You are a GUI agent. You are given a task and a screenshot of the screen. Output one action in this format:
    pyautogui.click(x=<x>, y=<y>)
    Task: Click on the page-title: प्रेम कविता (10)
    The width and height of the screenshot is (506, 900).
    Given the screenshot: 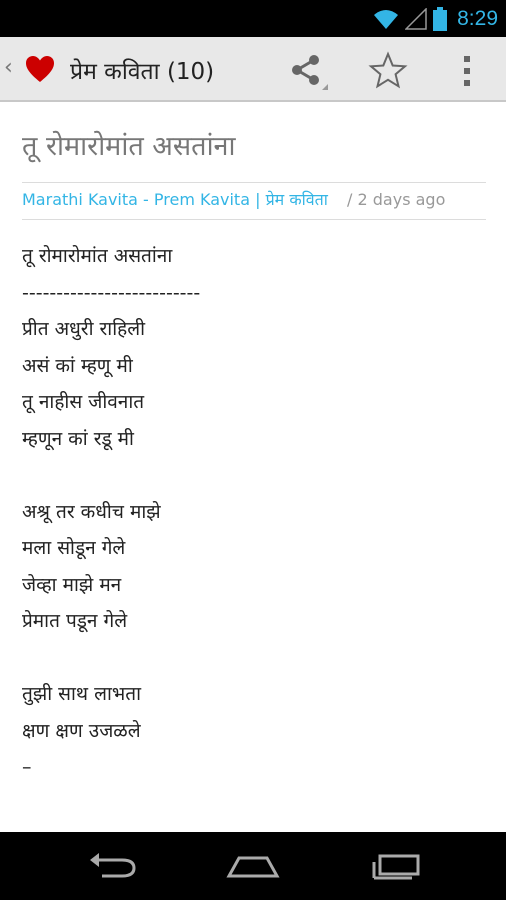 What is the action you would take?
    pyautogui.click(x=142, y=72)
    